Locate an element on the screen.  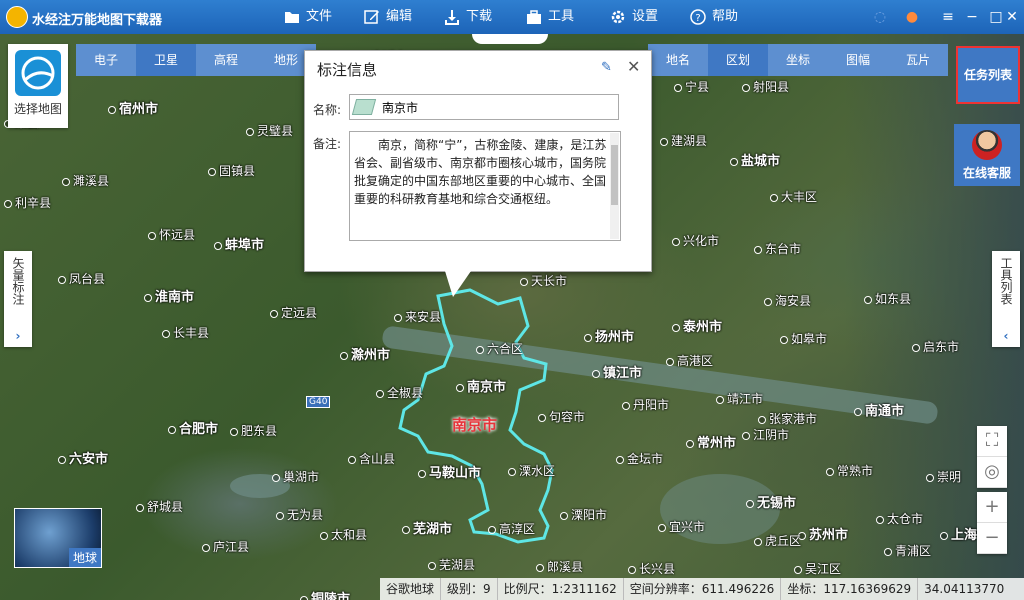
note-scrollbar is located at coordinates (614, 186).